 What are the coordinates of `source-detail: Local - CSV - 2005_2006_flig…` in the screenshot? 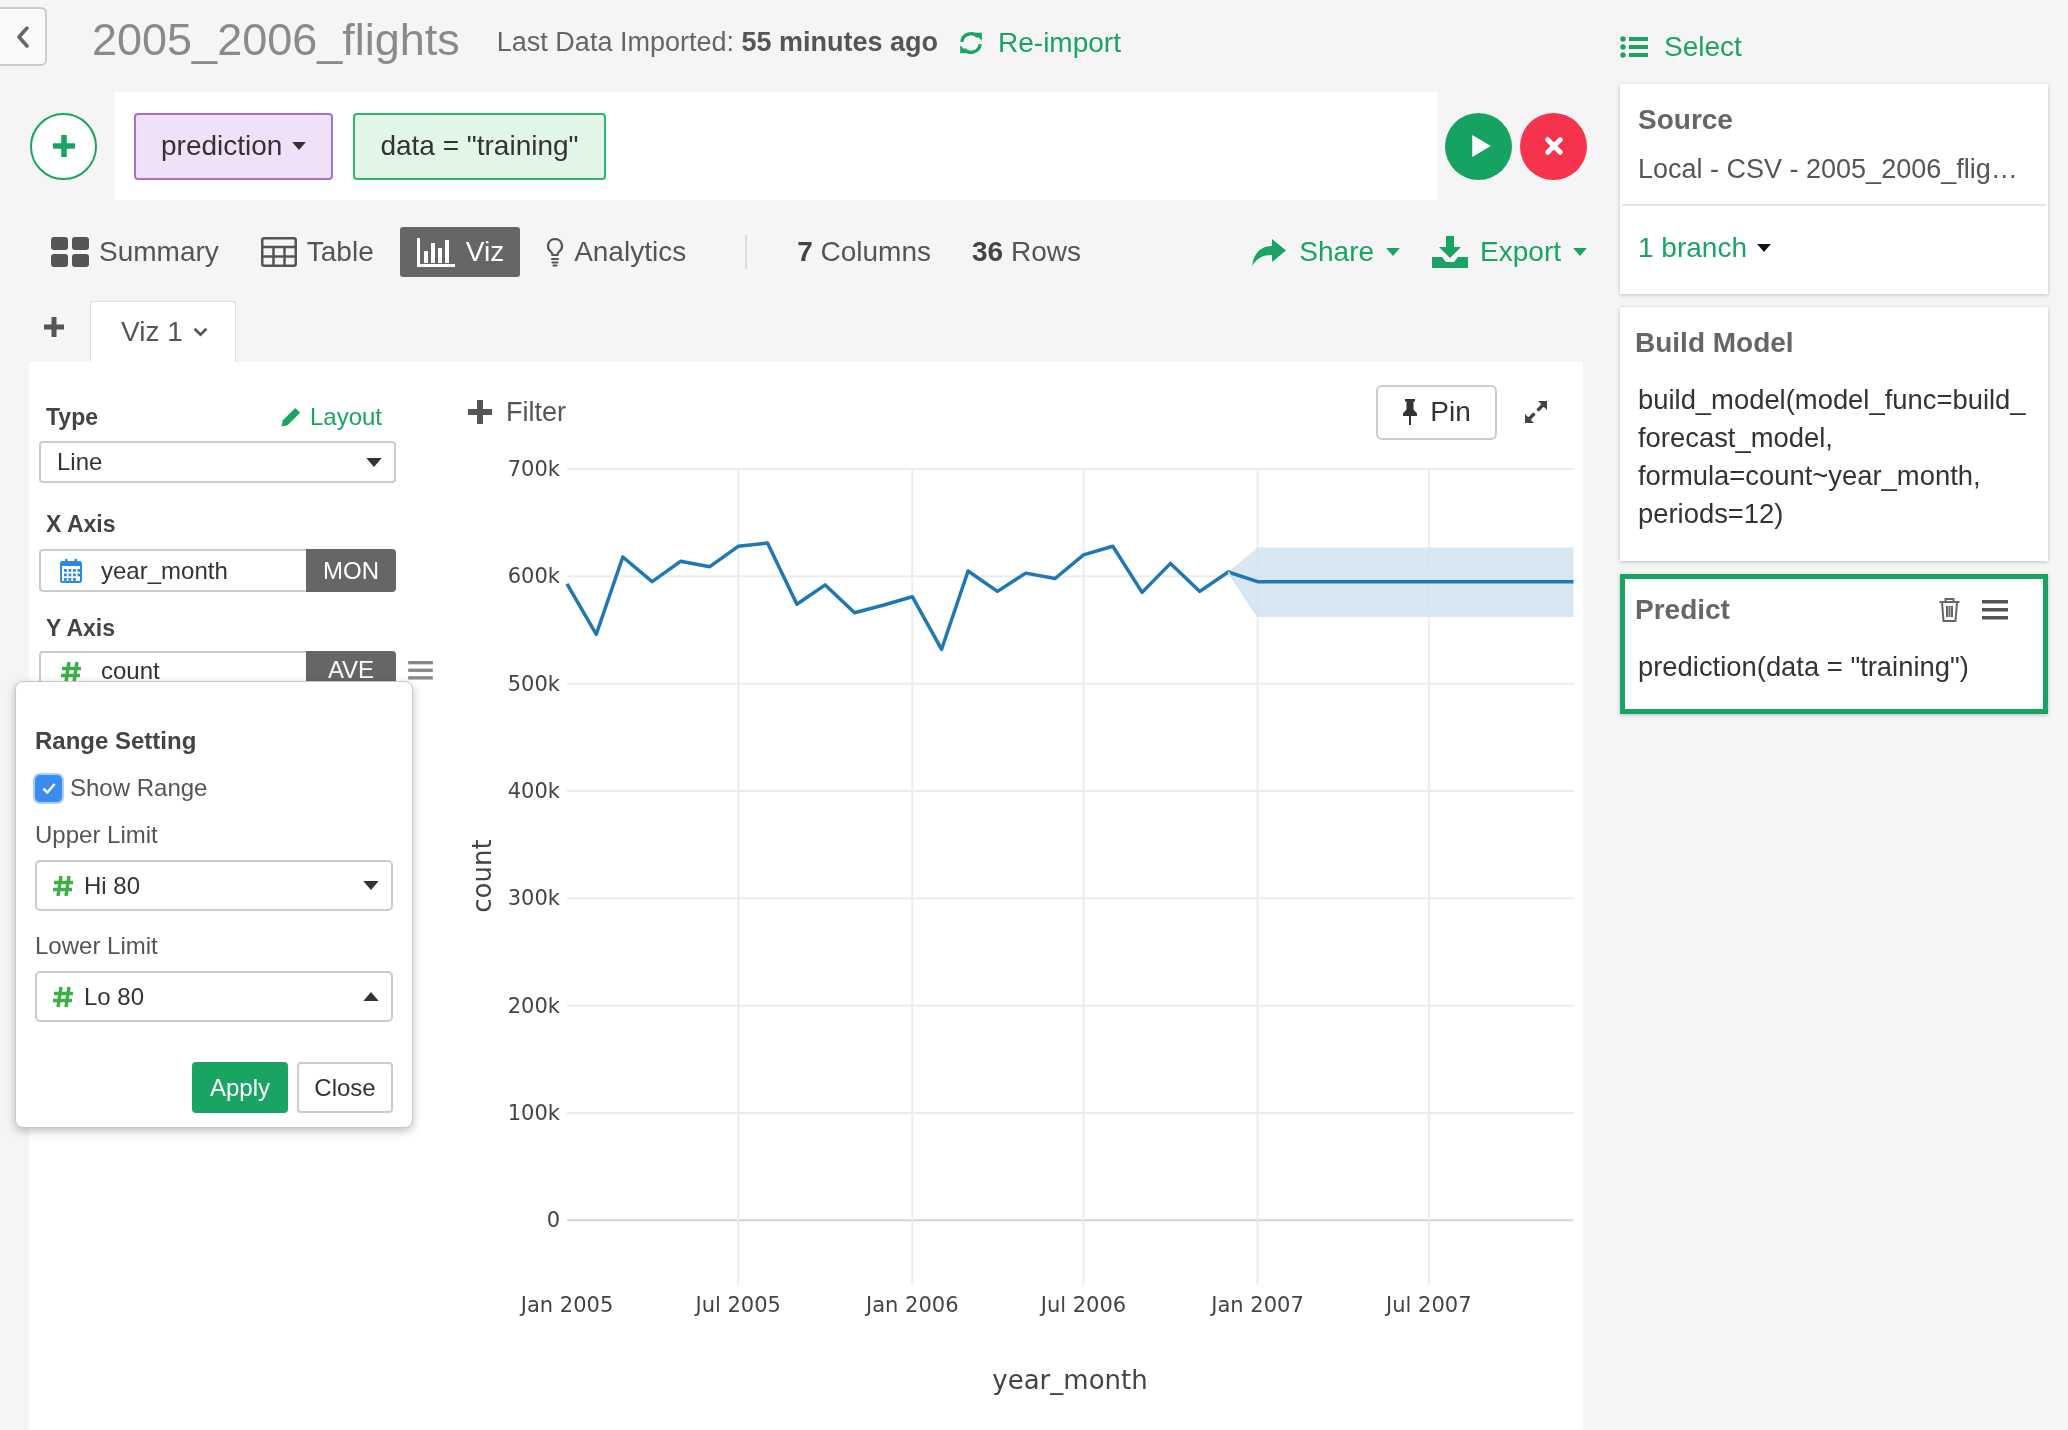 It's located at (1828, 169).